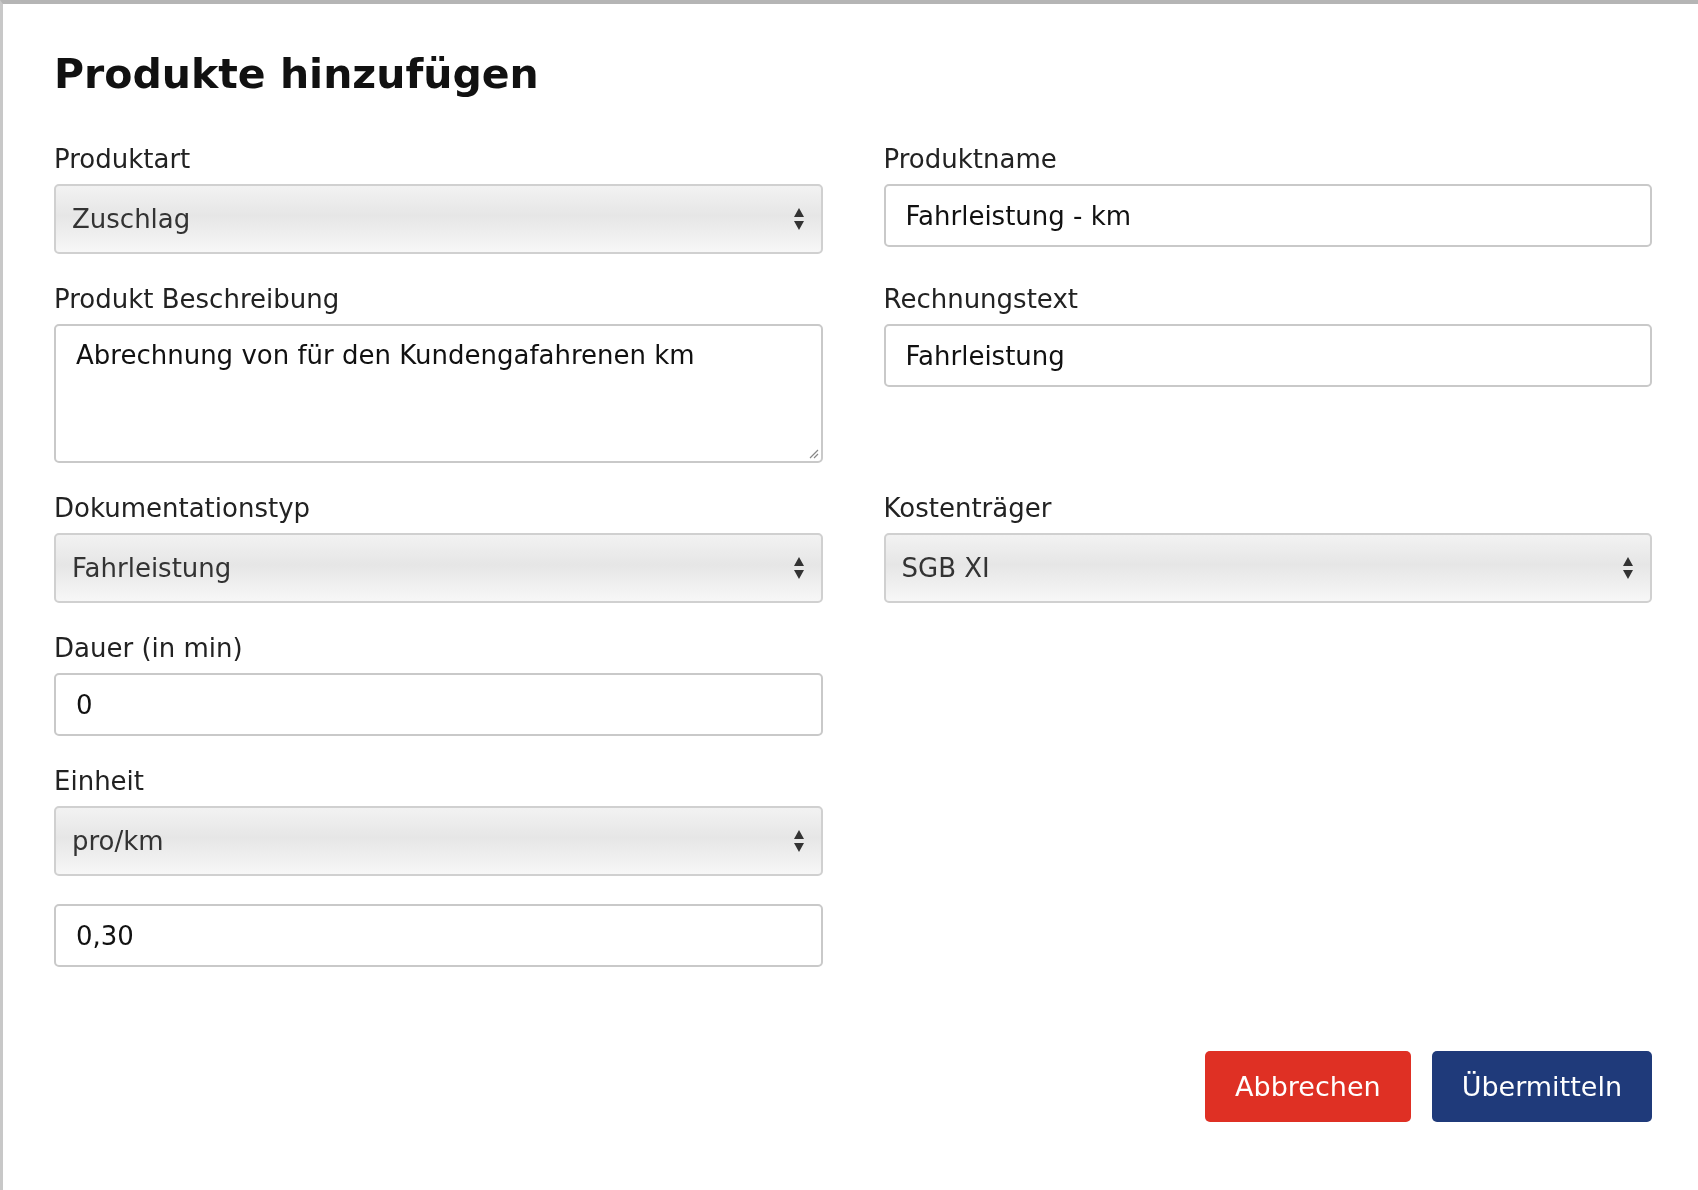 This screenshot has width=1698, height=1190. Describe the element at coordinates (1541, 1086) in the screenshot. I see `submit-button: Übermitteln` at that location.